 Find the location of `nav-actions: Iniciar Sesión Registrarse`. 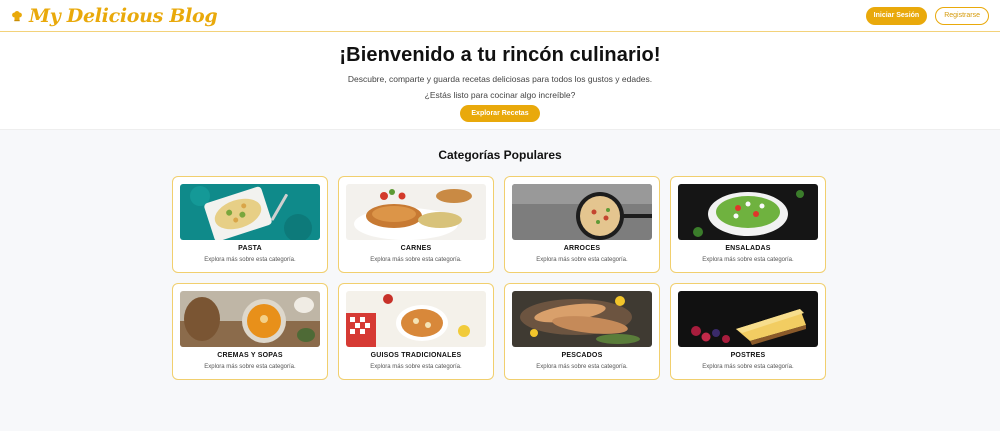

nav-actions: Iniciar Sesión Registrarse is located at coordinates (927, 15).